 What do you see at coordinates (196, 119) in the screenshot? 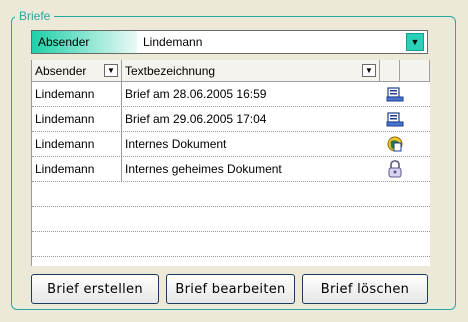
I see `cell-text: Brief am 29.06.2005 17:04` at bounding box center [196, 119].